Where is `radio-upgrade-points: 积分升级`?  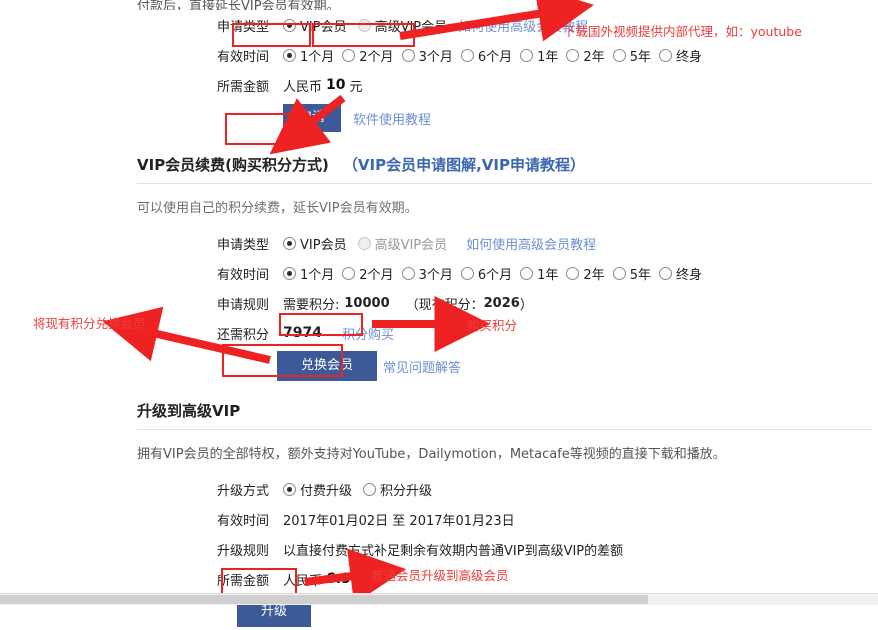
radio-upgrade-points: 积分升级 is located at coordinates (397, 489).